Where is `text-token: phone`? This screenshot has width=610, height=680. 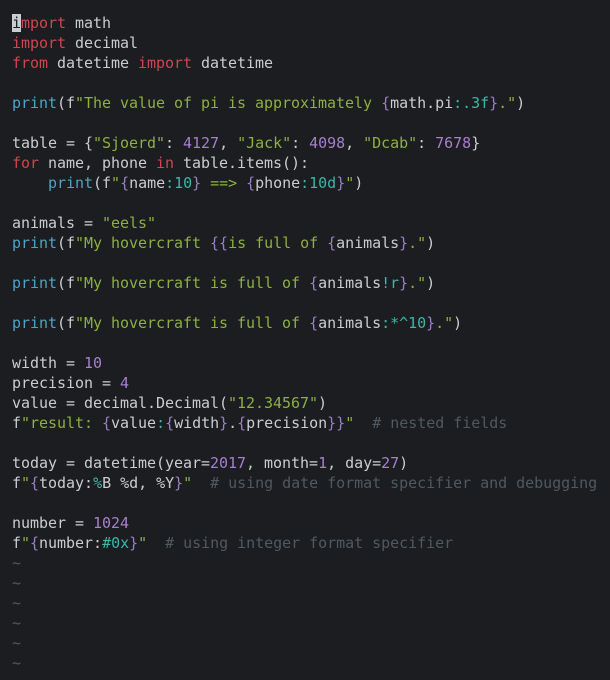
text-token: phone is located at coordinates (278, 183).